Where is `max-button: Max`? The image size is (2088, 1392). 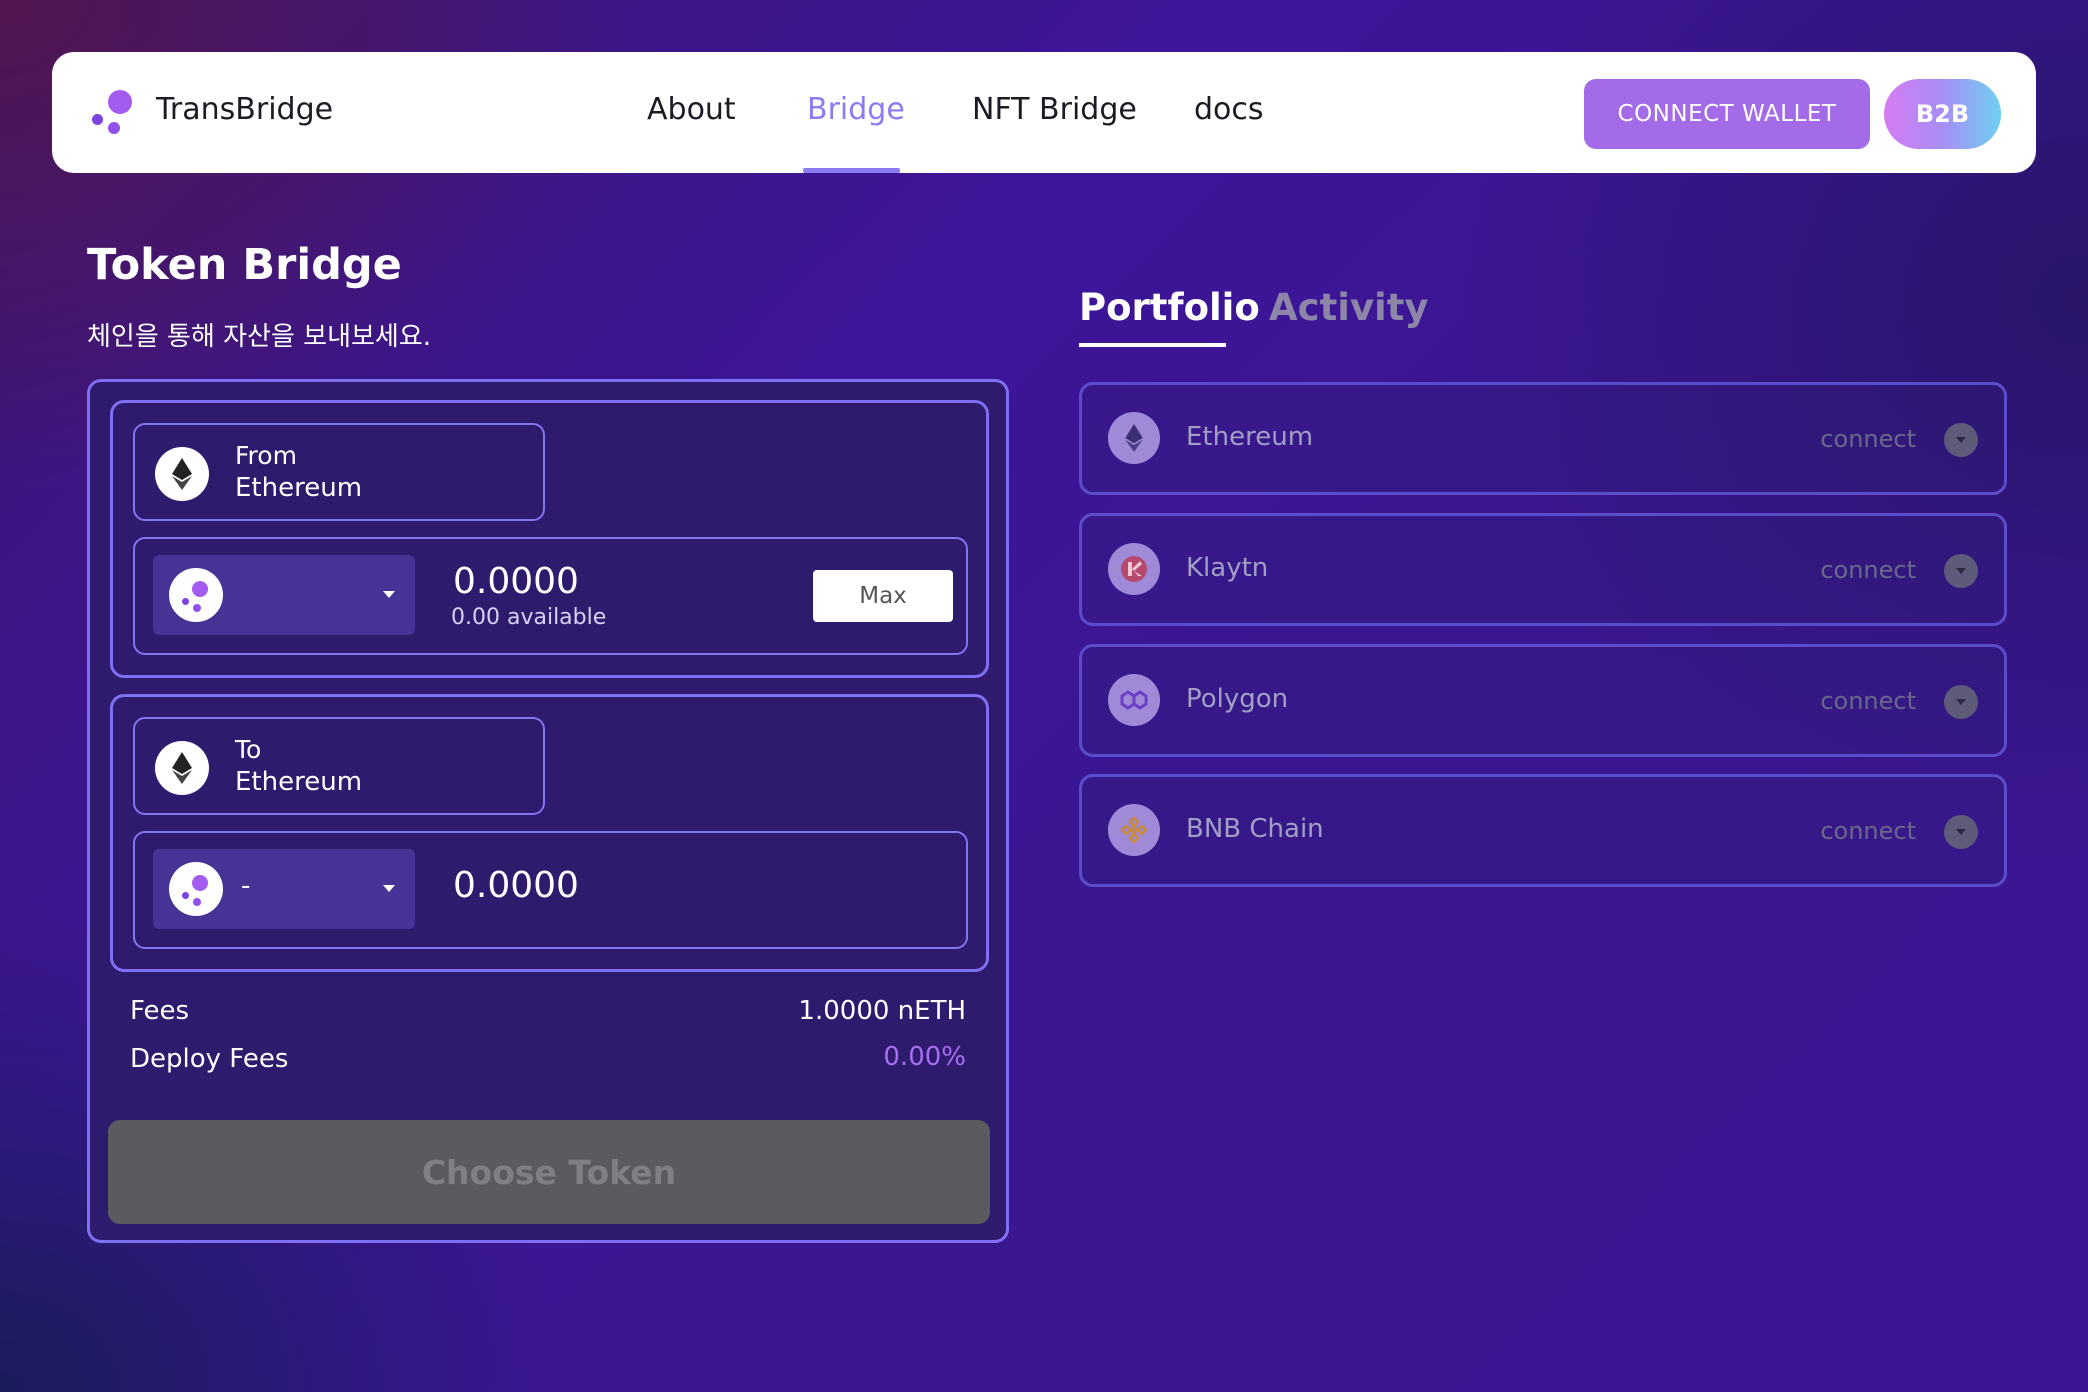 max-button: Max is located at coordinates (883, 596).